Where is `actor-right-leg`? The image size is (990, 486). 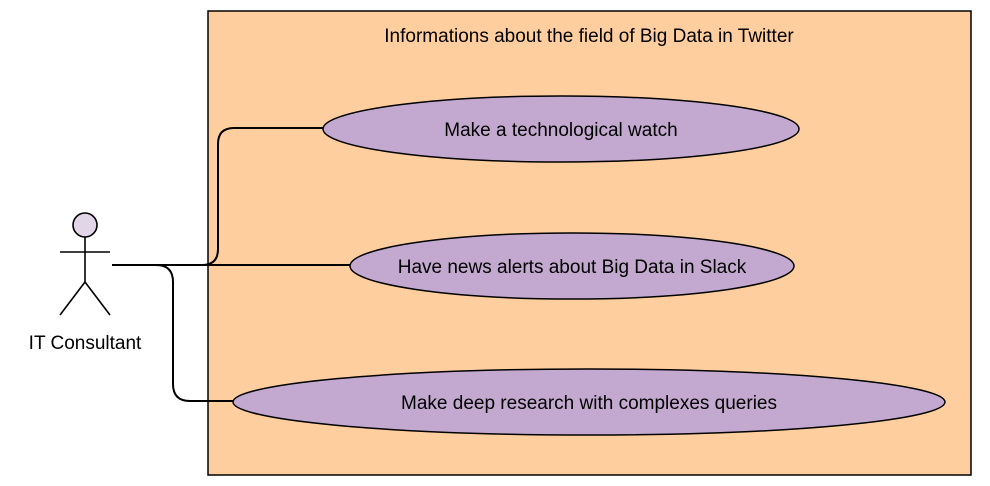
actor-right-leg is located at coordinates (97, 298).